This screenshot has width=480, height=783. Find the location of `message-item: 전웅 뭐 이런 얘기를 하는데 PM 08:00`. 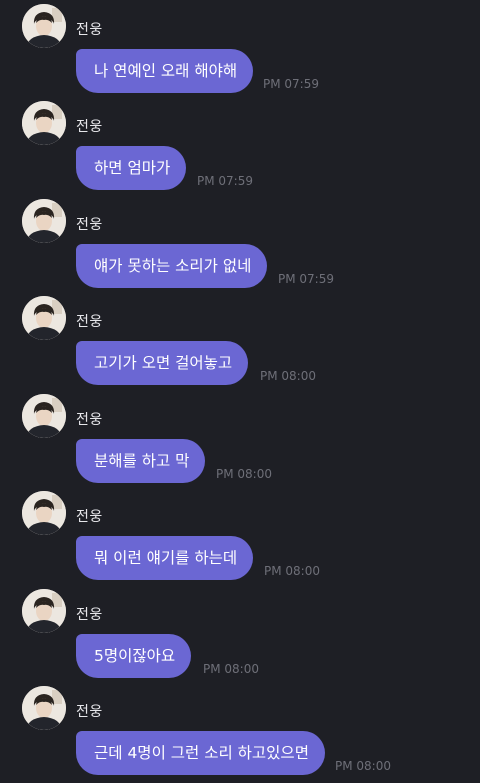

message-item: 전웅 뭐 이런 얘기를 하는데 PM 08:00 is located at coordinates (240, 539).